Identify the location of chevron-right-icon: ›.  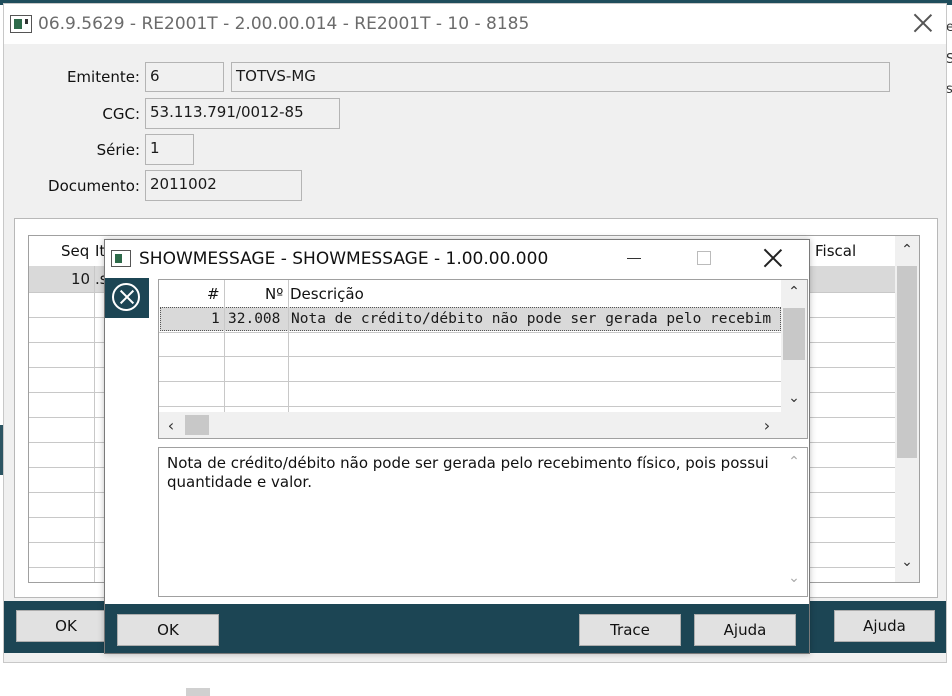
(767, 425).